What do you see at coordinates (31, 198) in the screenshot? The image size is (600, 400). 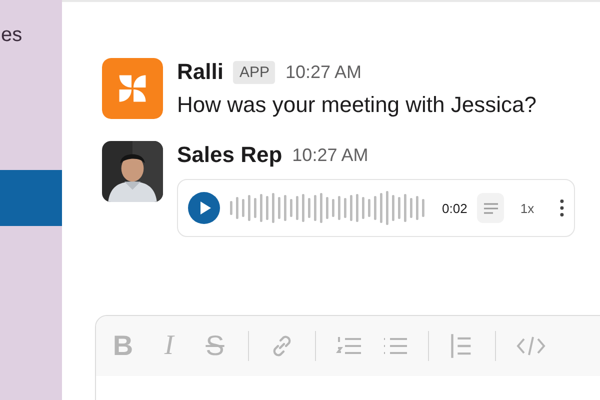 I see `sidebar-item` at bounding box center [31, 198].